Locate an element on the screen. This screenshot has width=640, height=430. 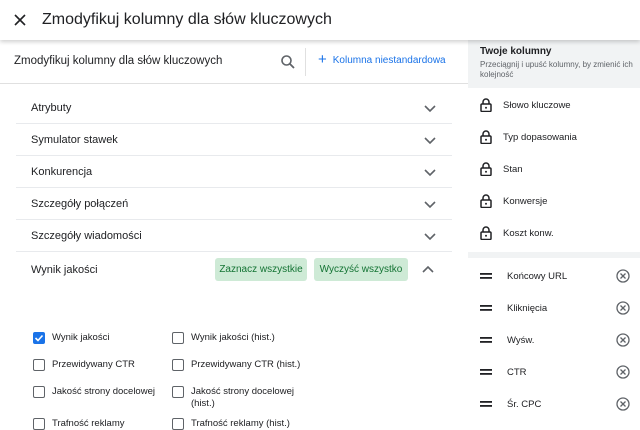
section-label: Szczegóły połączeń is located at coordinates (80, 203).